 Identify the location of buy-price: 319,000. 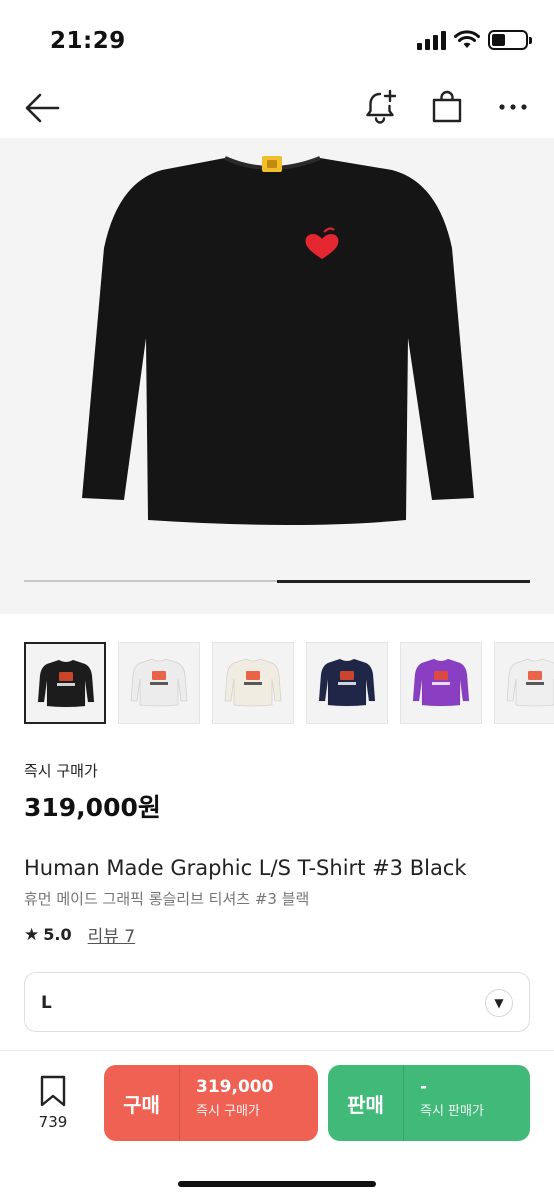
(235, 1087).